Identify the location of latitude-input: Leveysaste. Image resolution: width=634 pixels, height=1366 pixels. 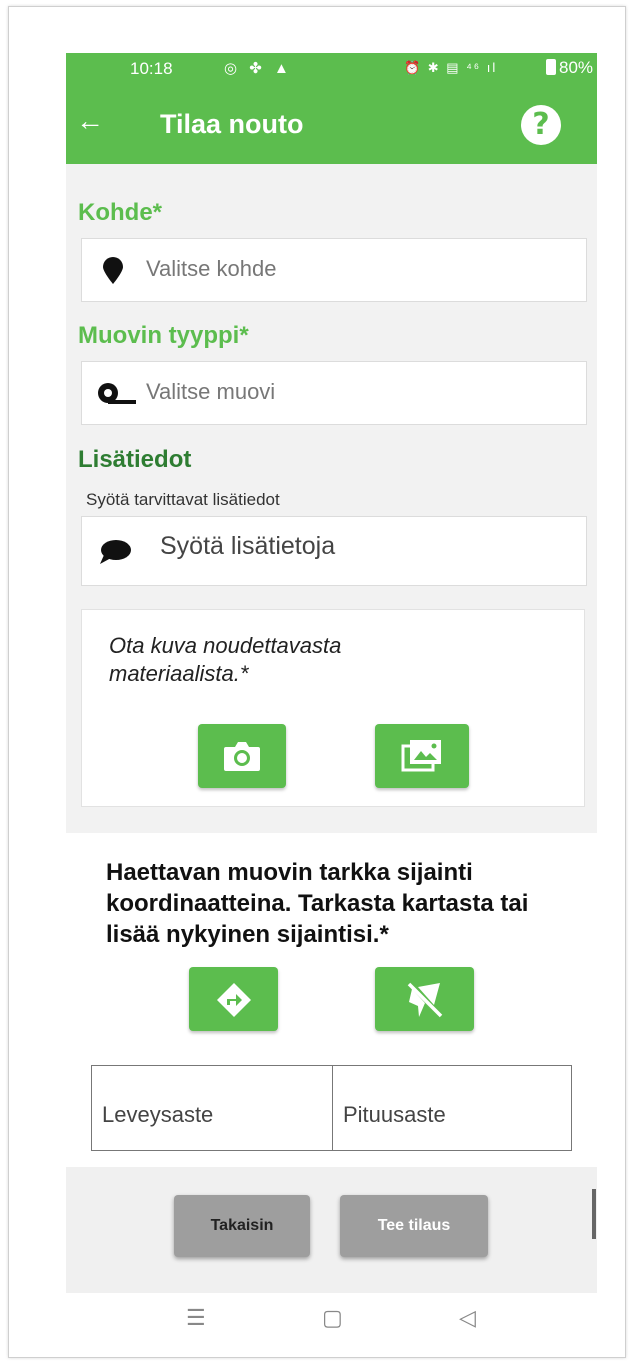
(212, 1108).